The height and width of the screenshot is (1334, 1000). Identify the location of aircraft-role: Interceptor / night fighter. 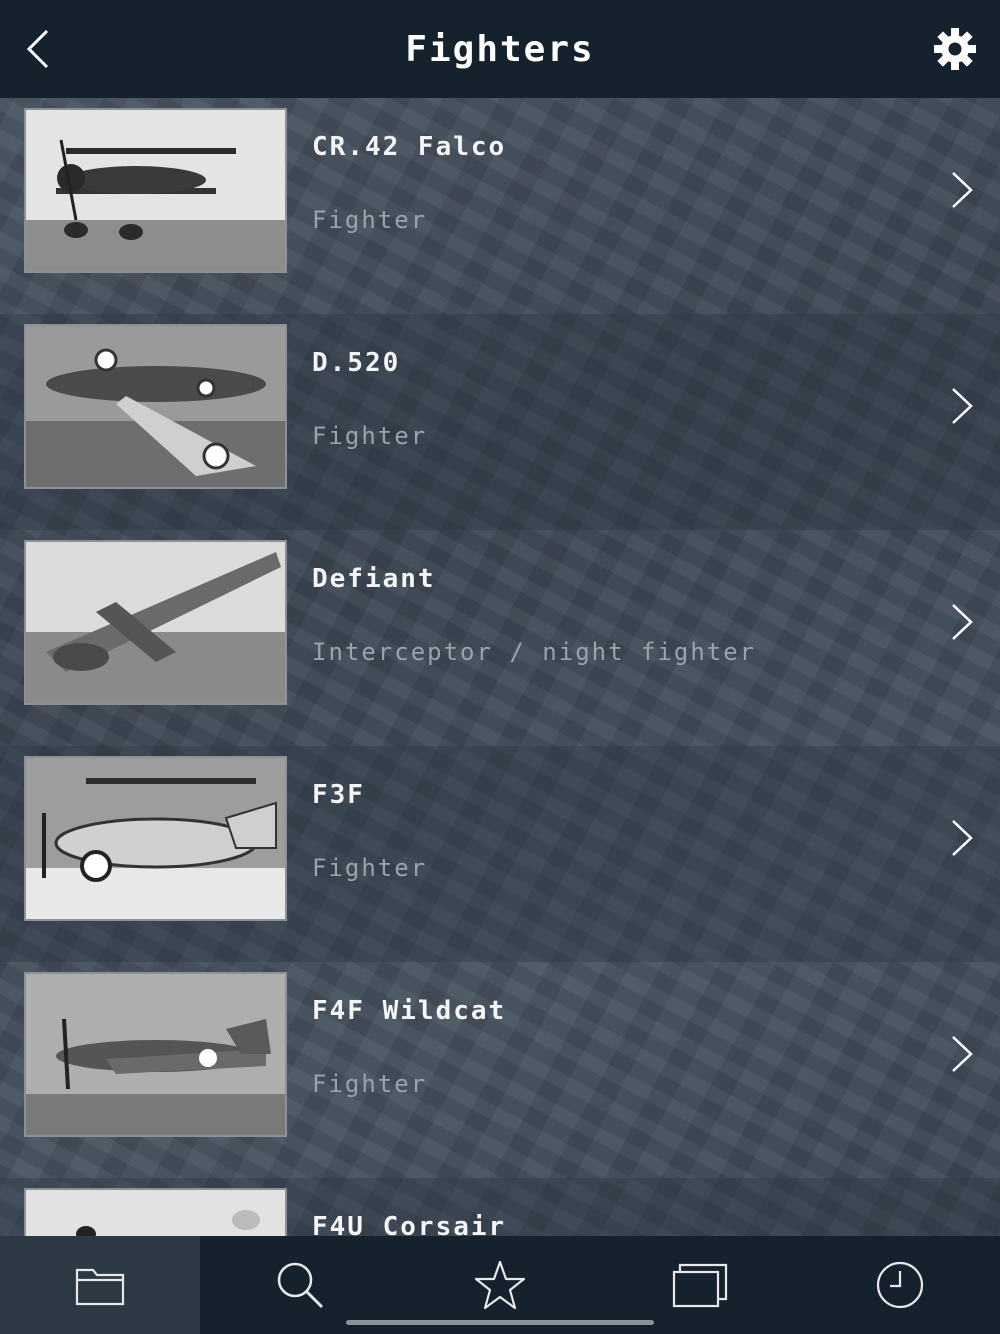
(534, 652).